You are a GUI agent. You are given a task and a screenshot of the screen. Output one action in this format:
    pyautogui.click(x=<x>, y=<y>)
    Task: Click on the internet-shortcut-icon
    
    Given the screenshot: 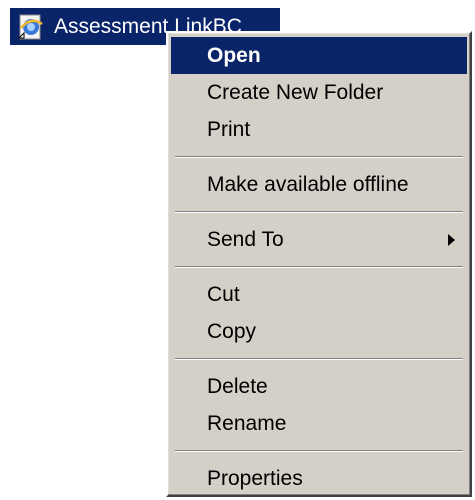 What is the action you would take?
    pyautogui.click(x=31, y=27)
    